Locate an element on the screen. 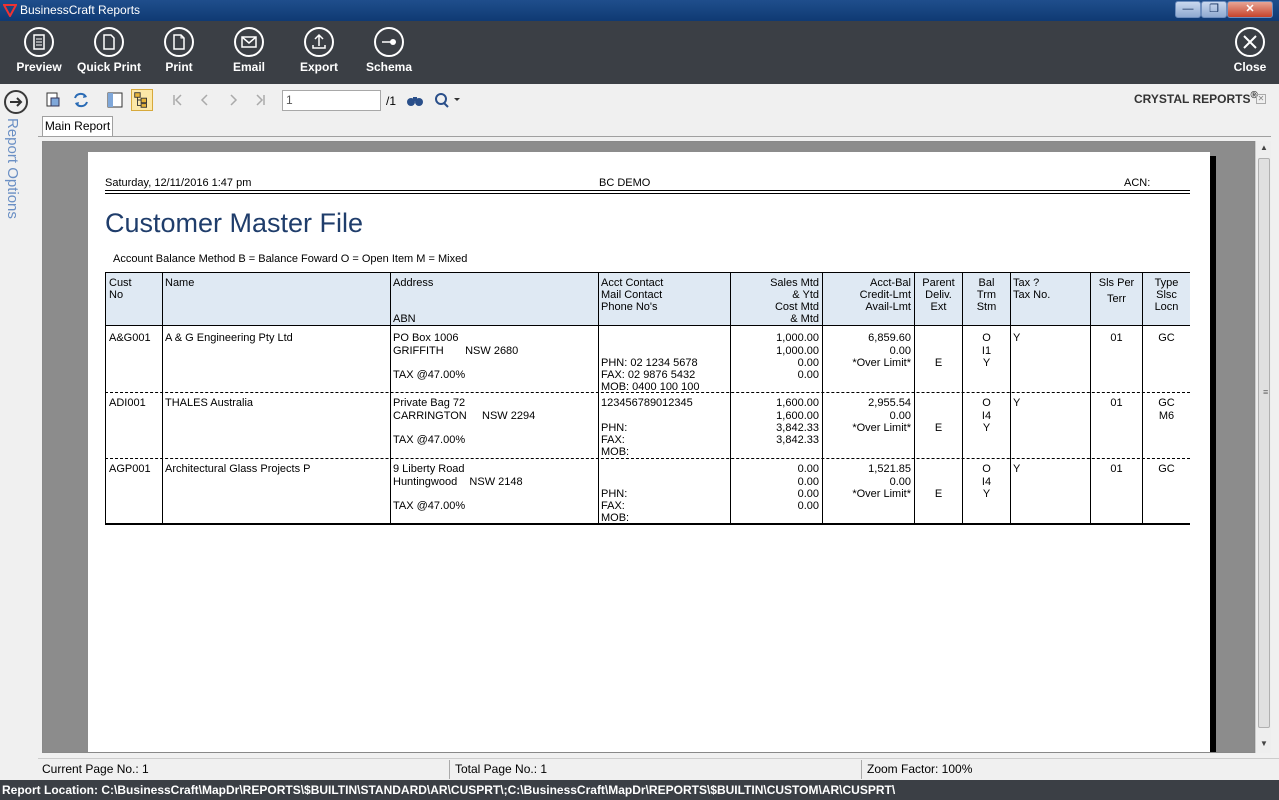 The height and width of the screenshot is (800, 1279). title-bar: BusinessCraft Reports — ❐ ✕ is located at coordinates (639, 10).